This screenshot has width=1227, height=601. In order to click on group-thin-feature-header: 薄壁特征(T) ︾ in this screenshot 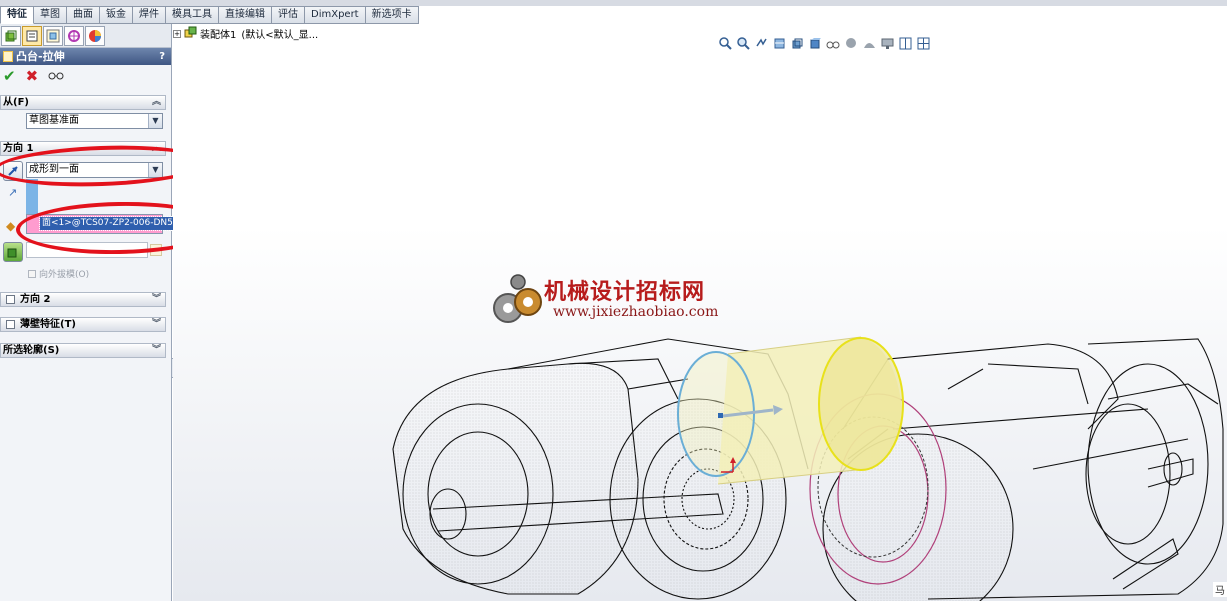, I will do `click(83, 324)`.